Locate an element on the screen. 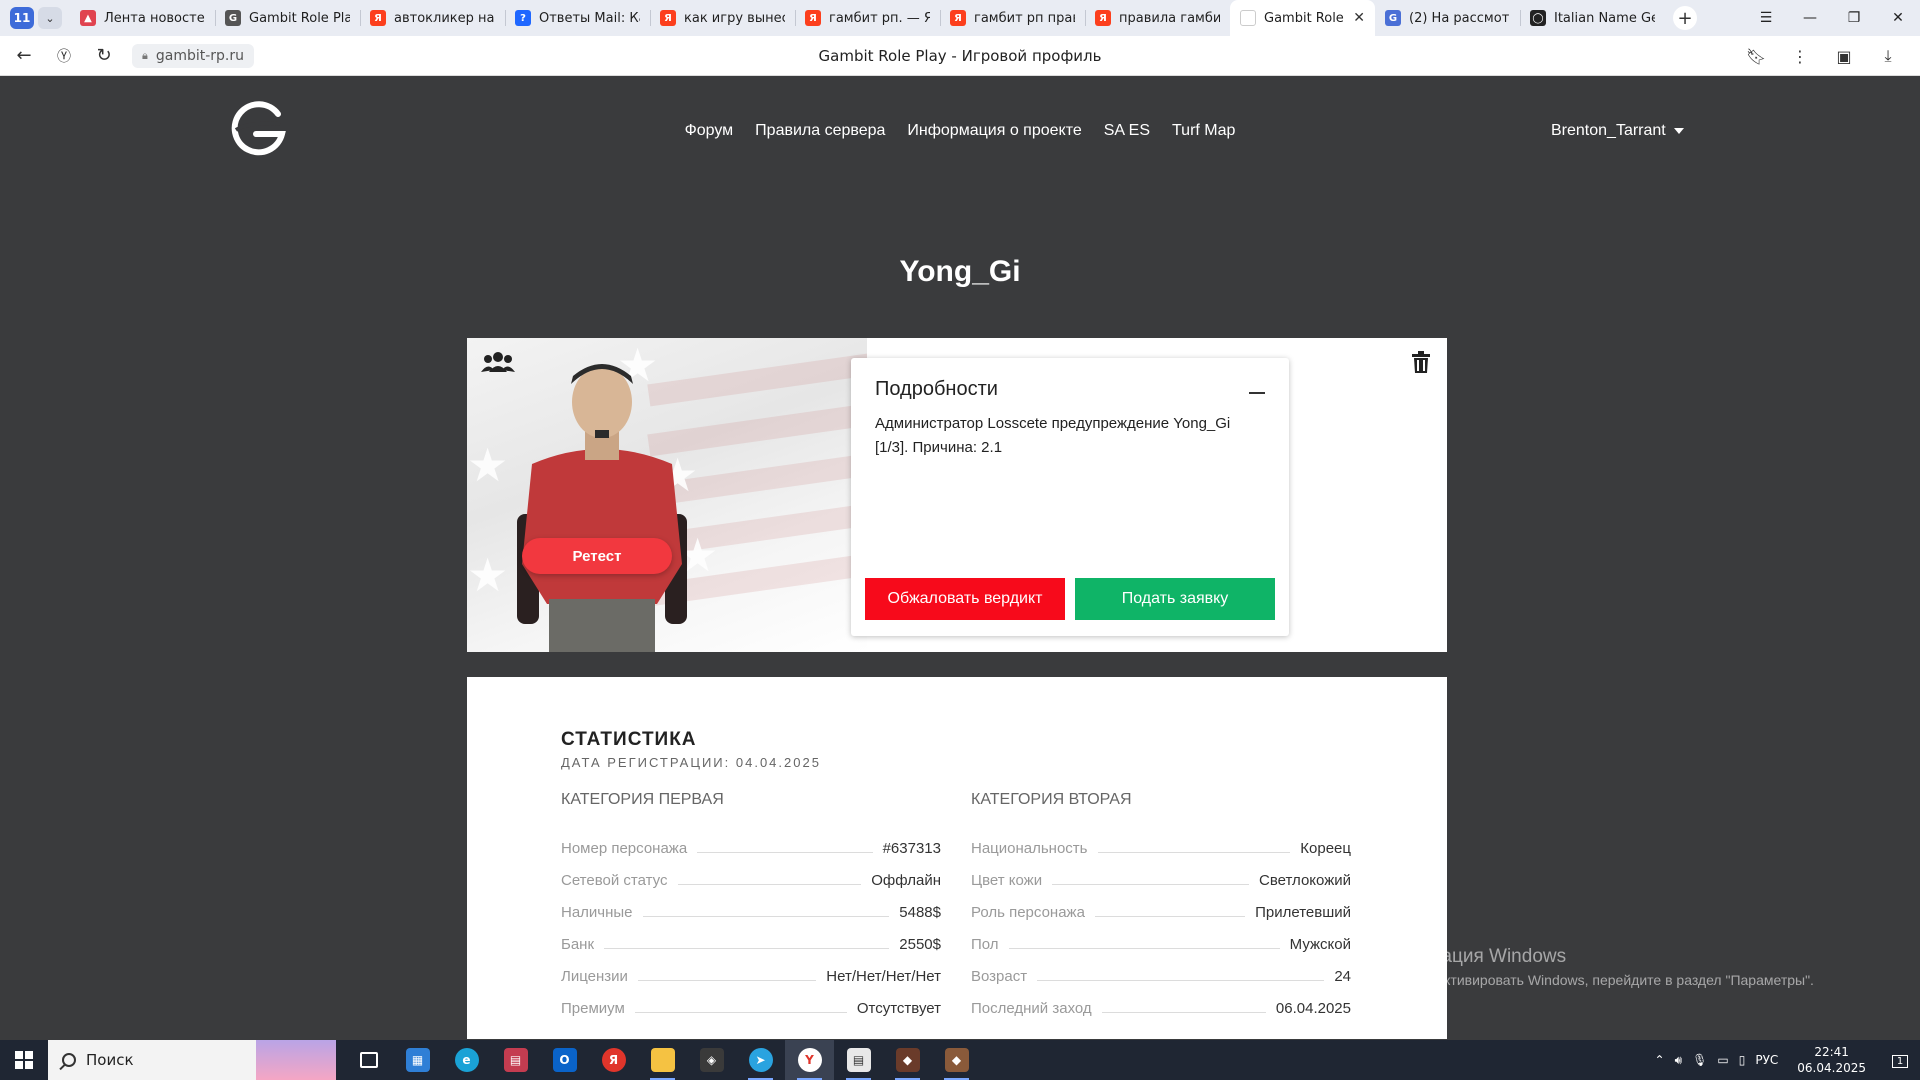  network-icon: ▭ is located at coordinates (1722, 1060).